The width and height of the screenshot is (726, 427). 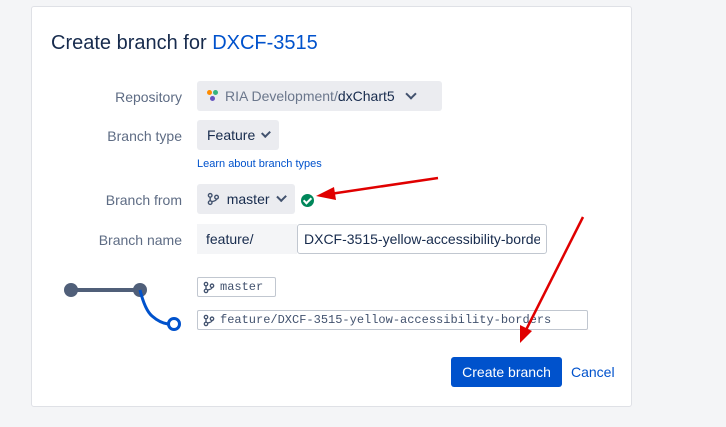 I want to click on branch-from-select: master, so click(x=246, y=199).